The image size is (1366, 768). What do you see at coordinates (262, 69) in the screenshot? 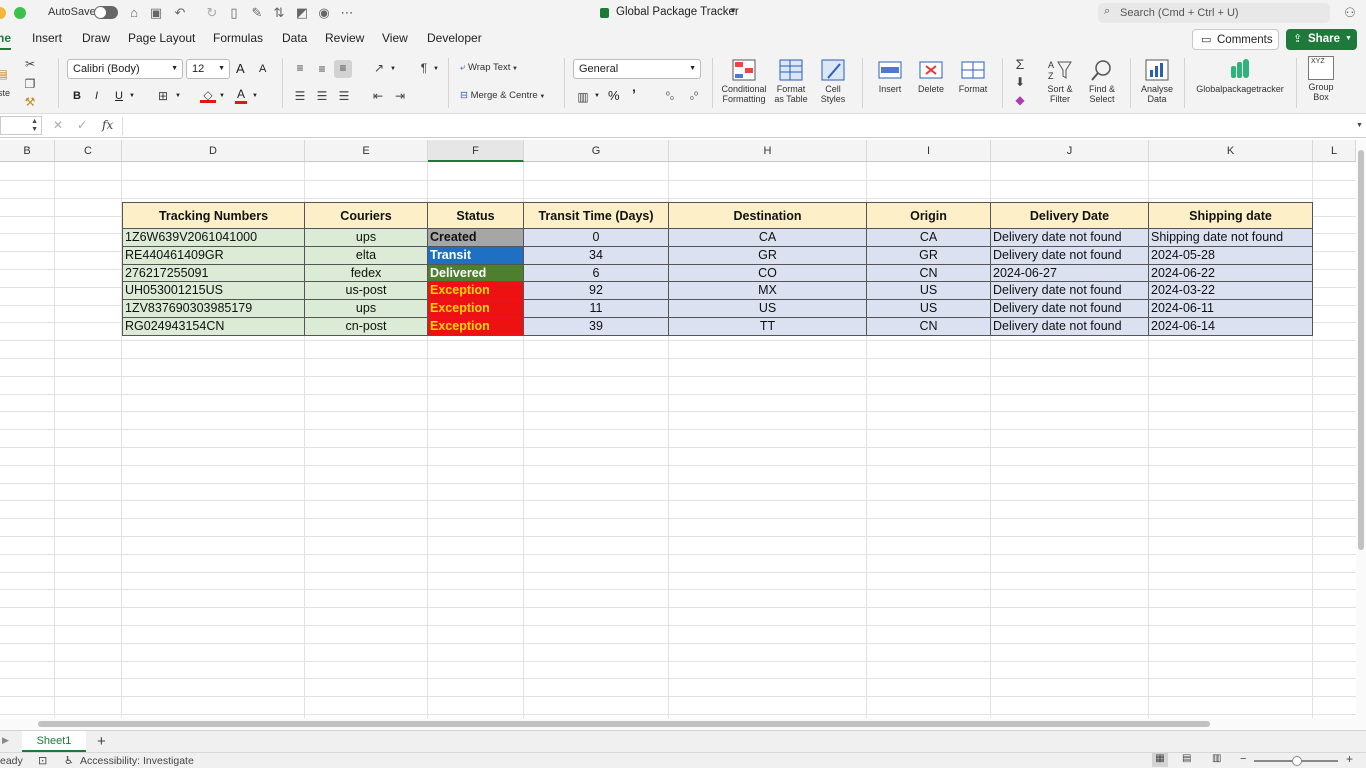
I see `shrink-font-icon: A` at bounding box center [262, 69].